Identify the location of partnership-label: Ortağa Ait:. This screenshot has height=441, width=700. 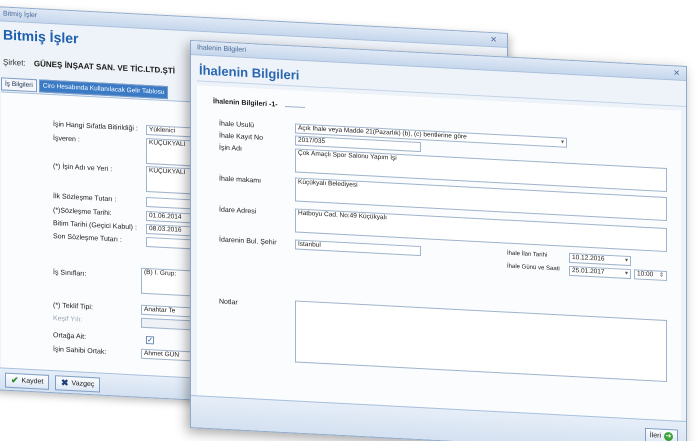
(70, 336).